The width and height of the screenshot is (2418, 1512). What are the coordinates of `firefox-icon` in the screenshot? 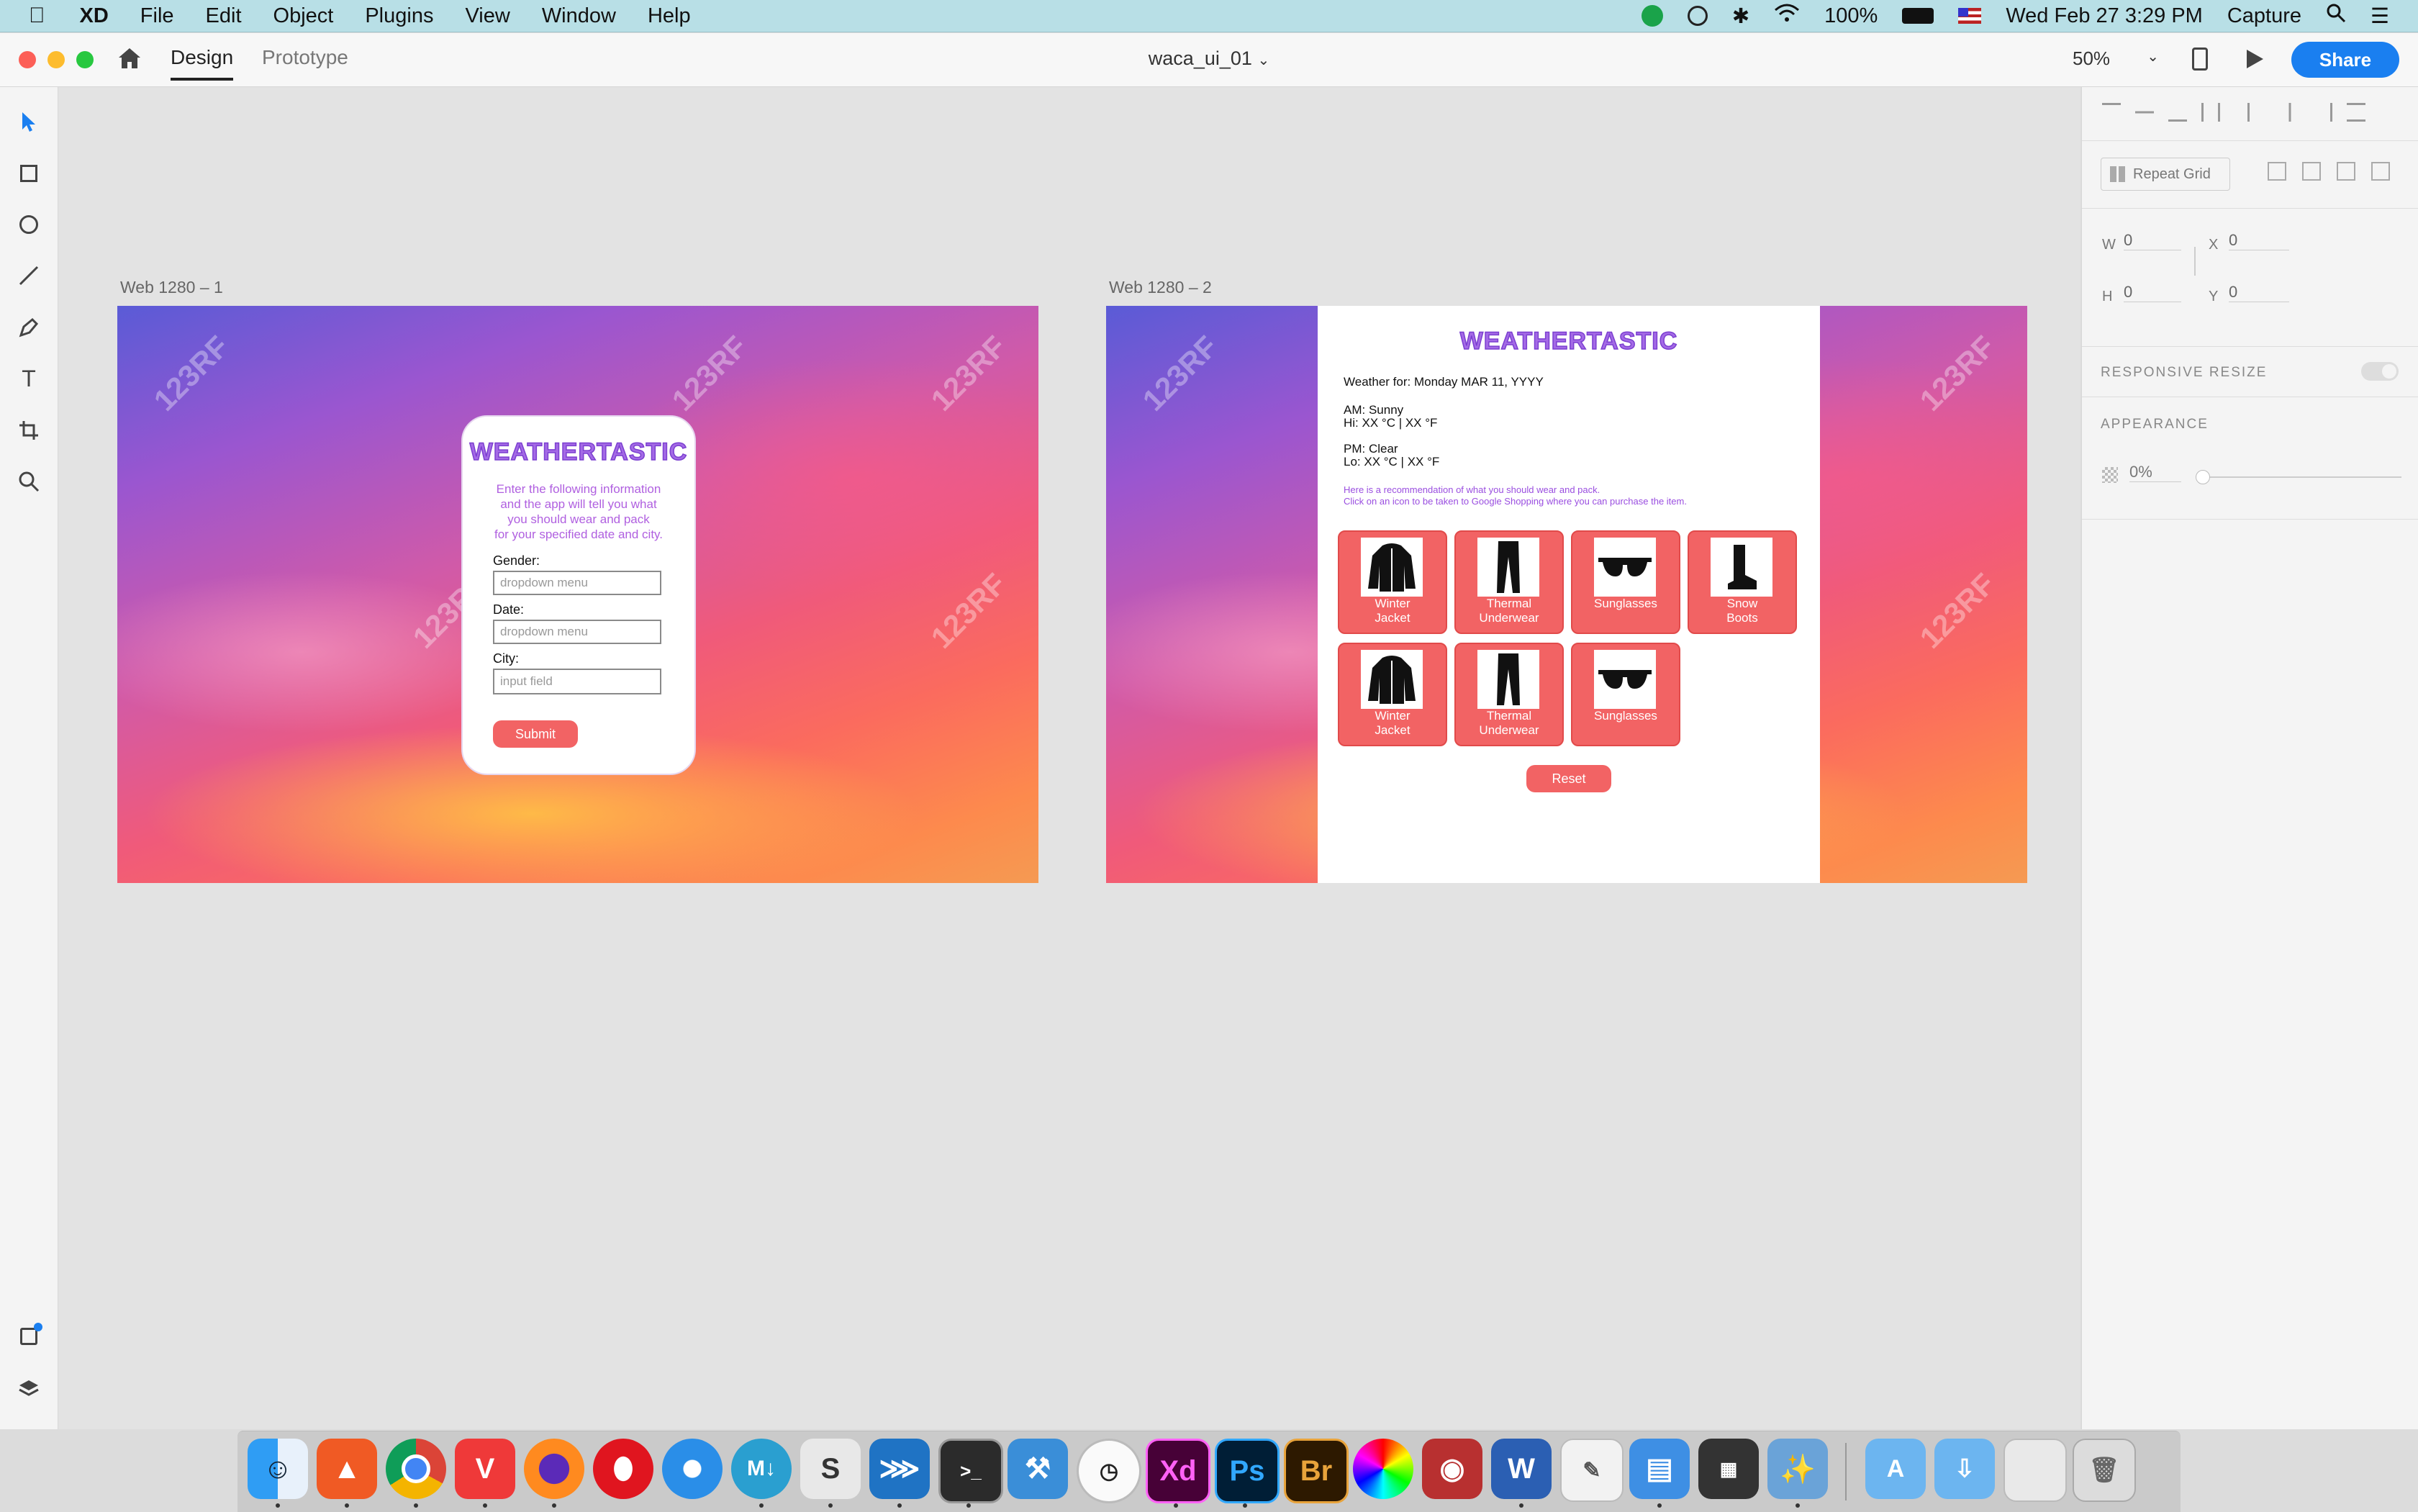 It's located at (554, 1469).